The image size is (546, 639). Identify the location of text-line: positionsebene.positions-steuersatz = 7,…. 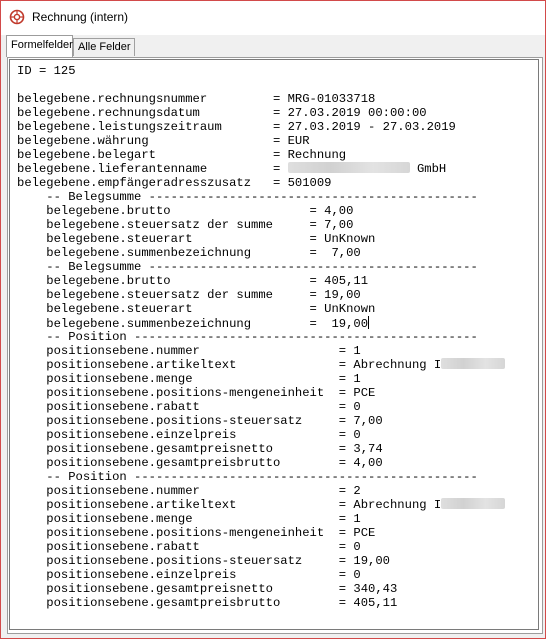
(200, 421).